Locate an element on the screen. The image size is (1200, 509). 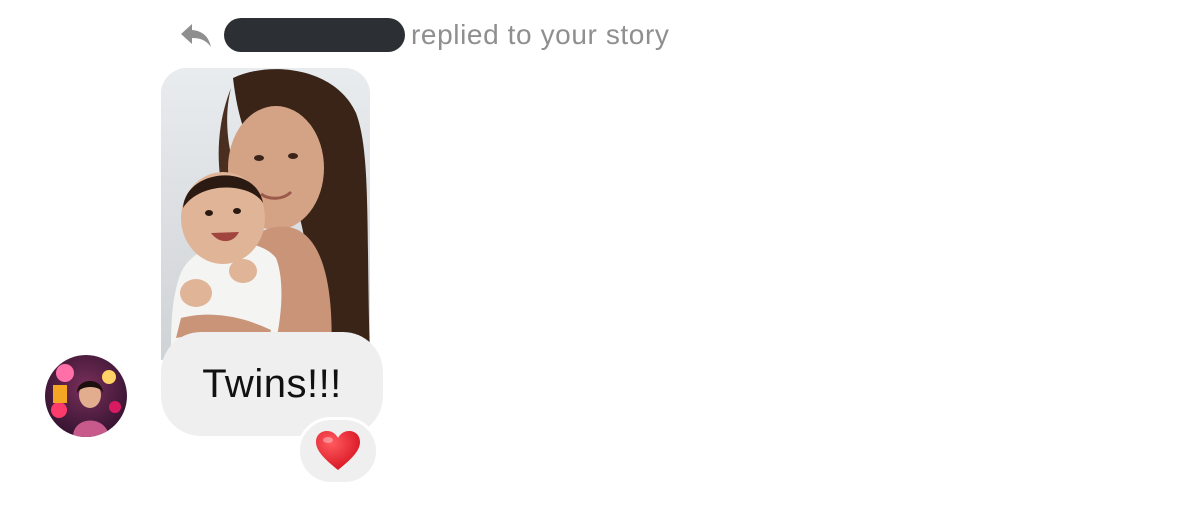
story-thumbnail is located at coordinates (265, 214).